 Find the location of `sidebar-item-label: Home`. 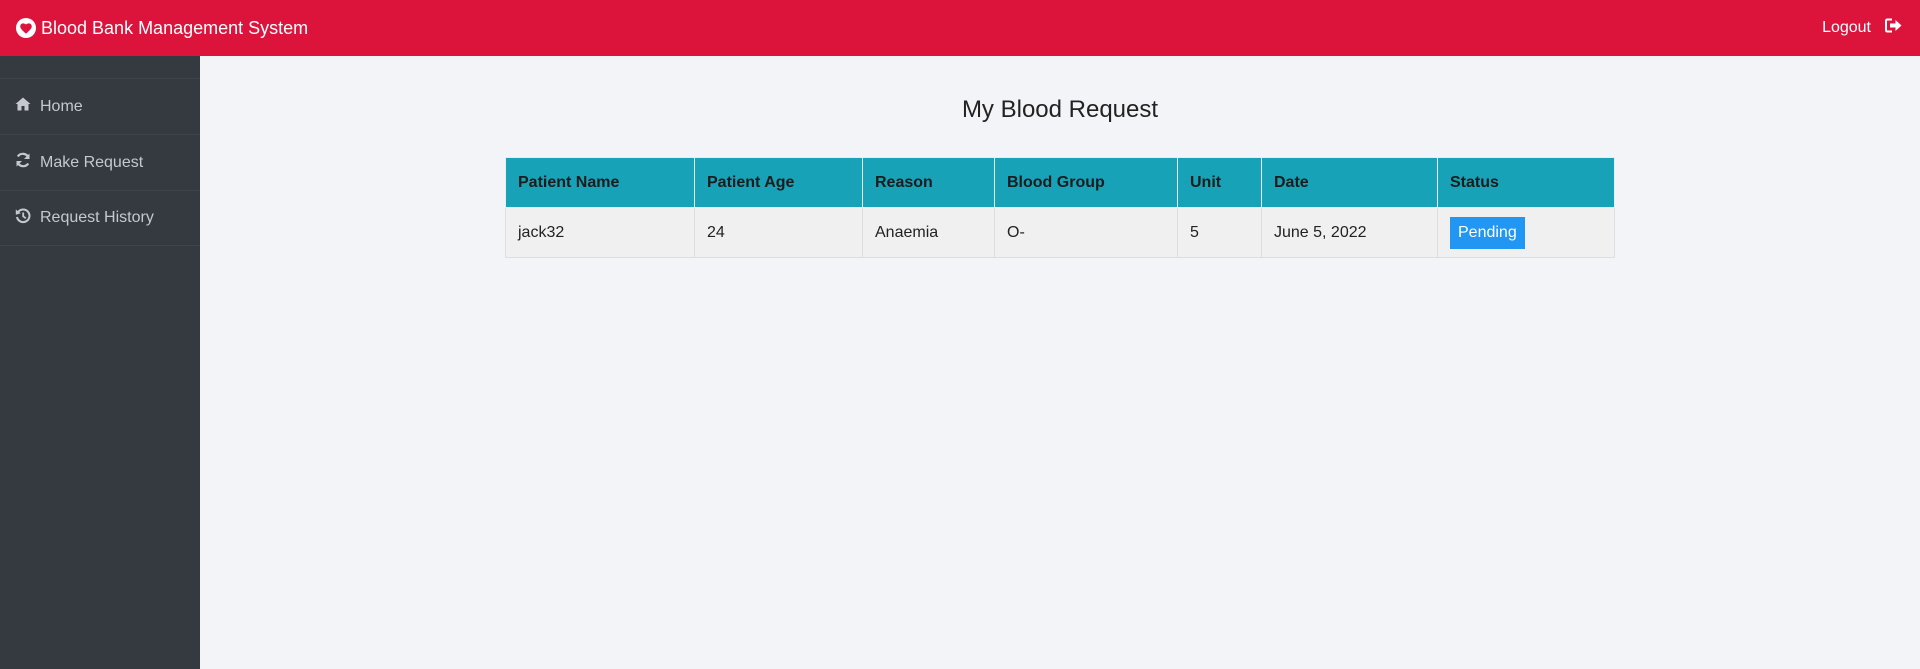

sidebar-item-label: Home is located at coordinates (61, 106).